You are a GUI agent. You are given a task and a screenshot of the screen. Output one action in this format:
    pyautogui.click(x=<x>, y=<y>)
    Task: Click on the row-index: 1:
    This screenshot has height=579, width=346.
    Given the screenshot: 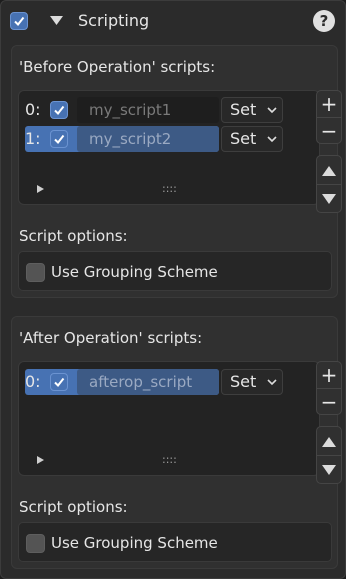 What is the action you would take?
    pyautogui.click(x=33, y=138)
    